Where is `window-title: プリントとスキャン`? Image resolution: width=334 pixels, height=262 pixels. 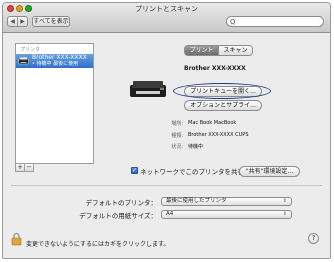 window-title: プリントとスキャン is located at coordinates (166, 9).